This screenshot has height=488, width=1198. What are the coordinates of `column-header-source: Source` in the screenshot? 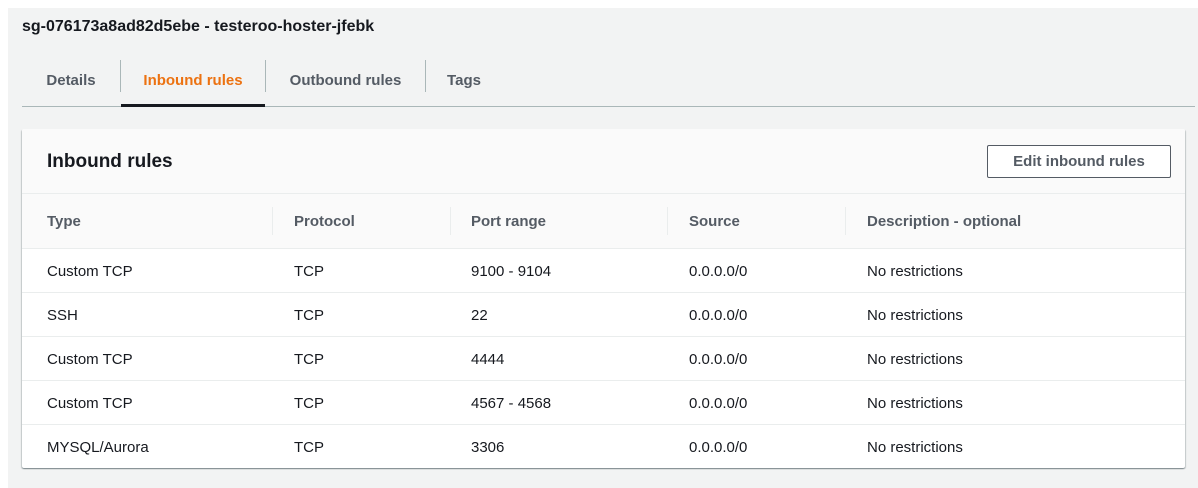 It's located at (714, 221).